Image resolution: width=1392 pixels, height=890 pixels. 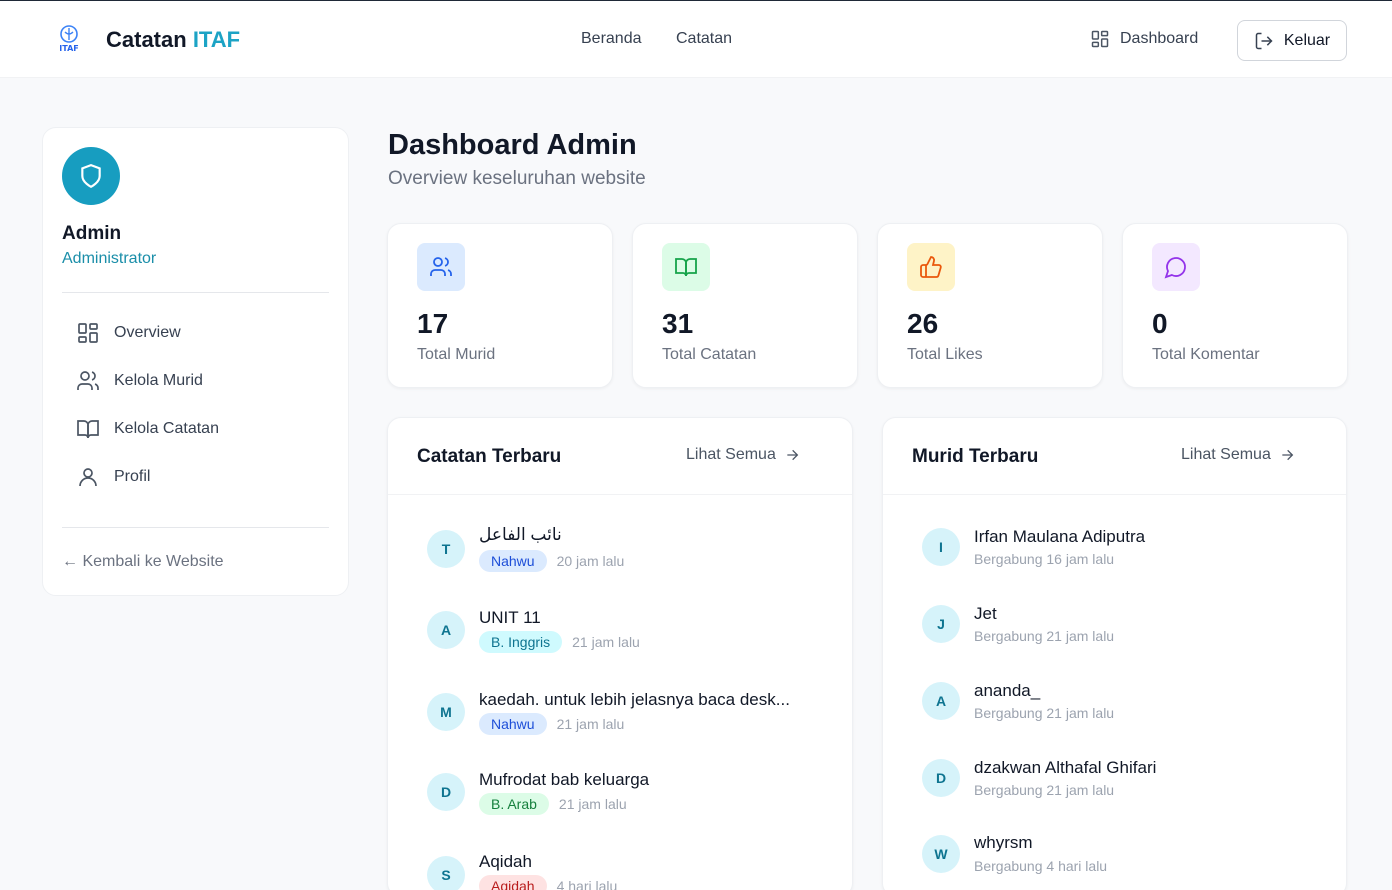 What do you see at coordinates (590, 561) in the screenshot?
I see `note-time: 20 jam lalu` at bounding box center [590, 561].